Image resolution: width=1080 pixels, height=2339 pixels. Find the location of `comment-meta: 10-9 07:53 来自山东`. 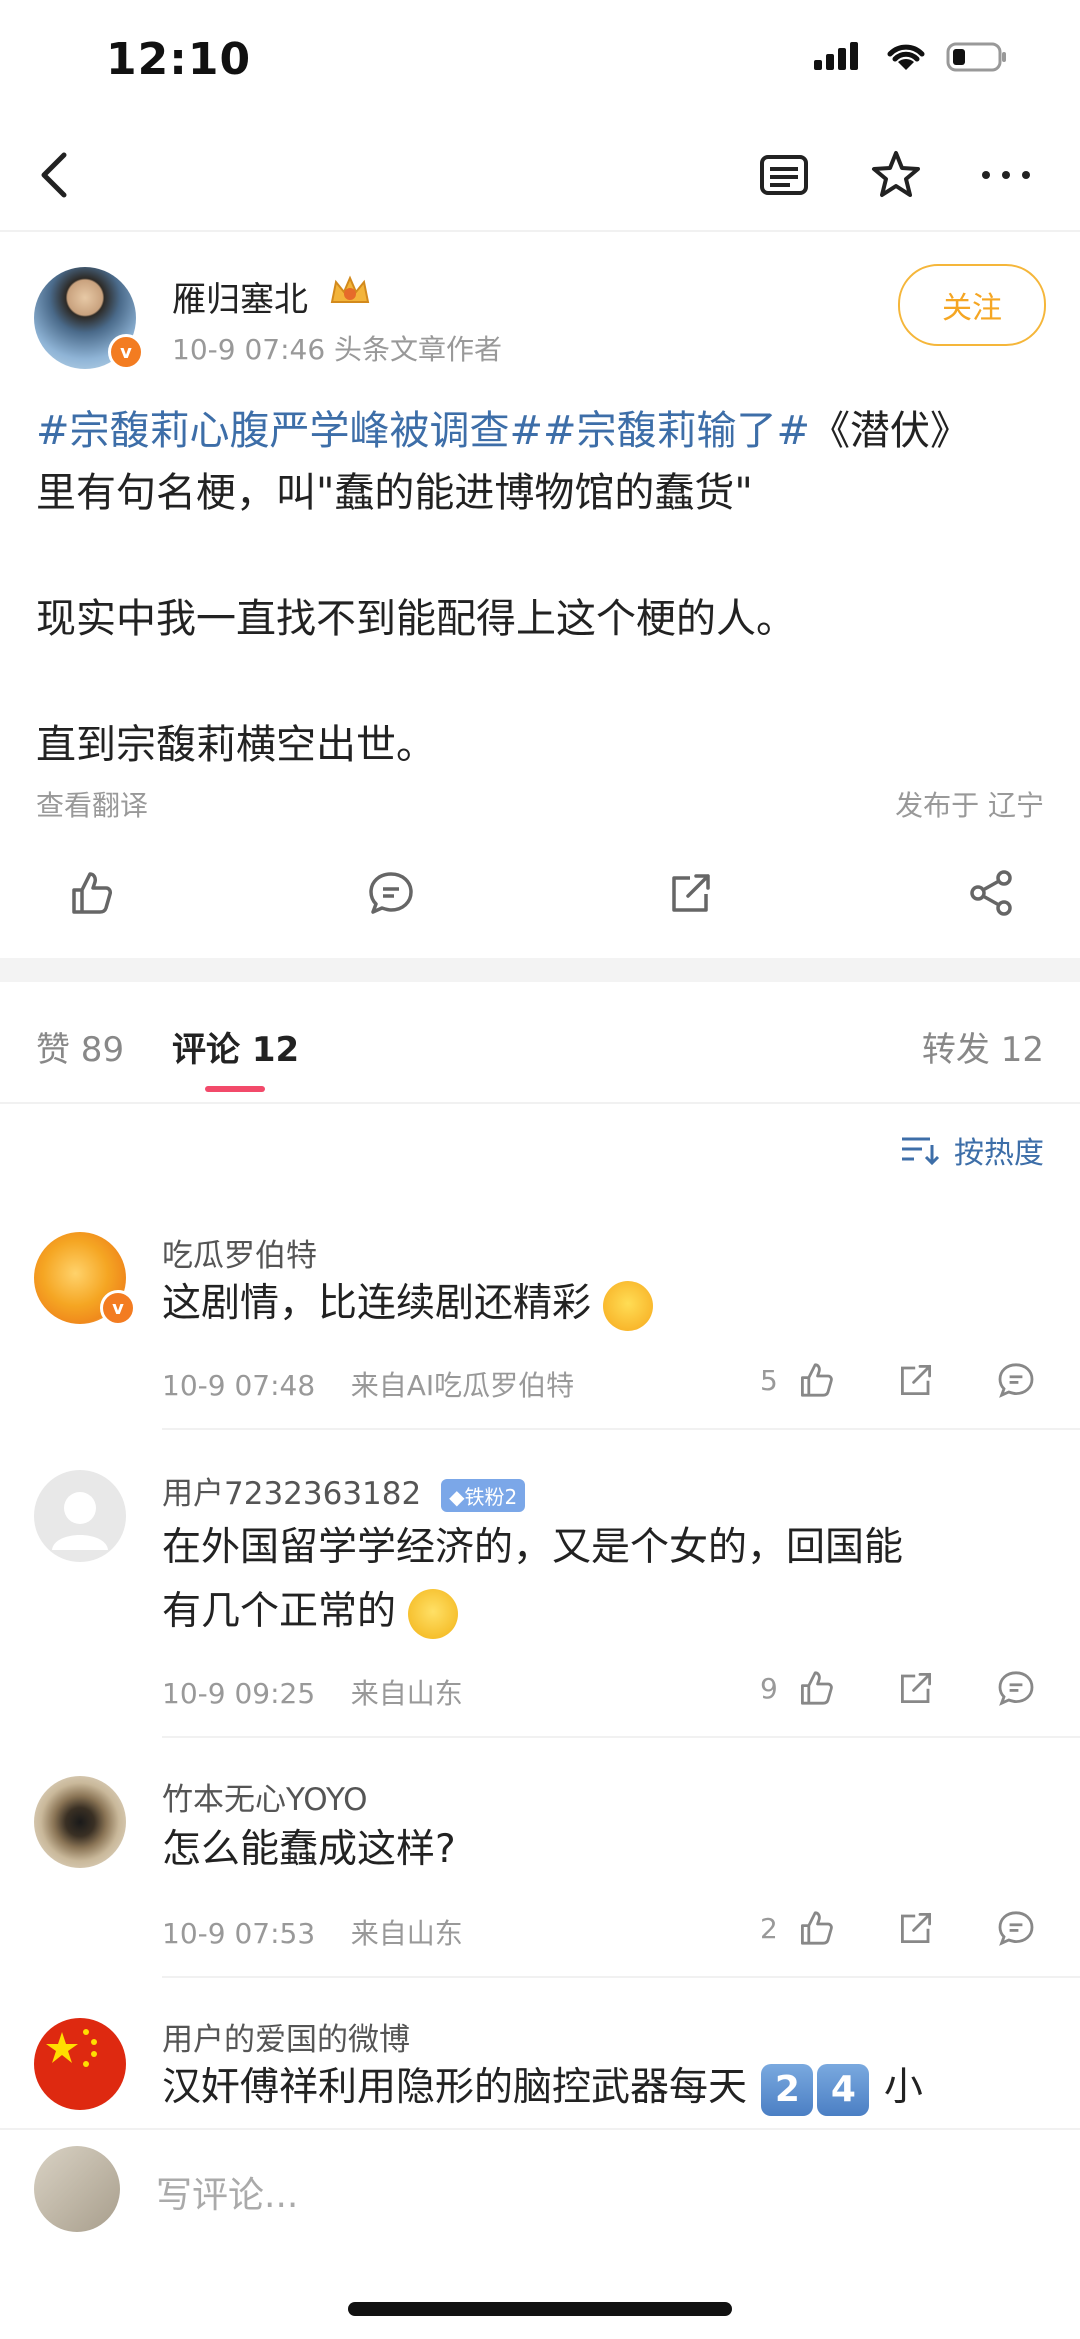

comment-meta: 10-9 07:53 来自山东 is located at coordinates (312, 1932).